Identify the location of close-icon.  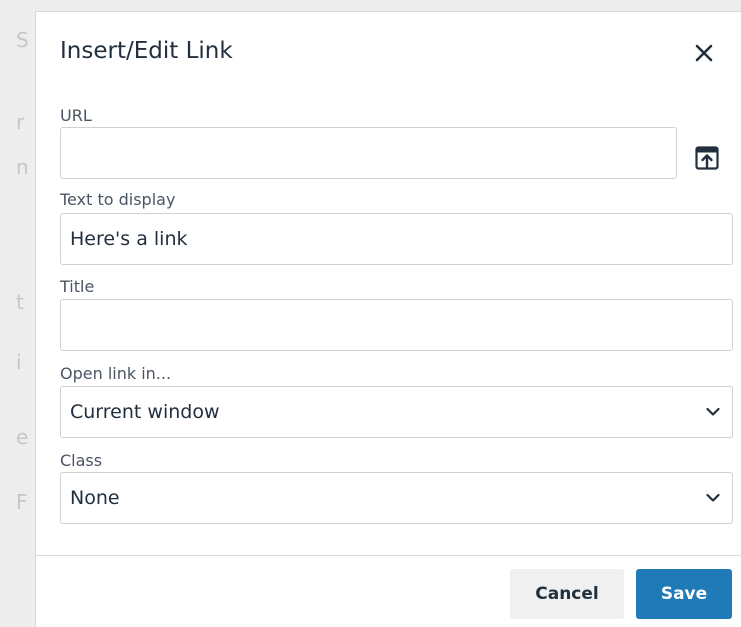
(704, 53).